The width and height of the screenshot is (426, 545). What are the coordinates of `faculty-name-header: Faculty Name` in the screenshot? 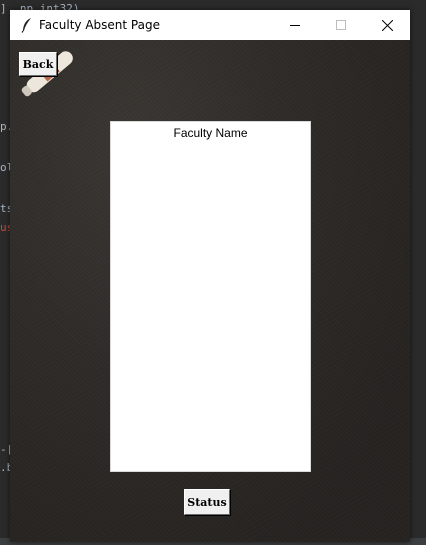 It's located at (210, 133).